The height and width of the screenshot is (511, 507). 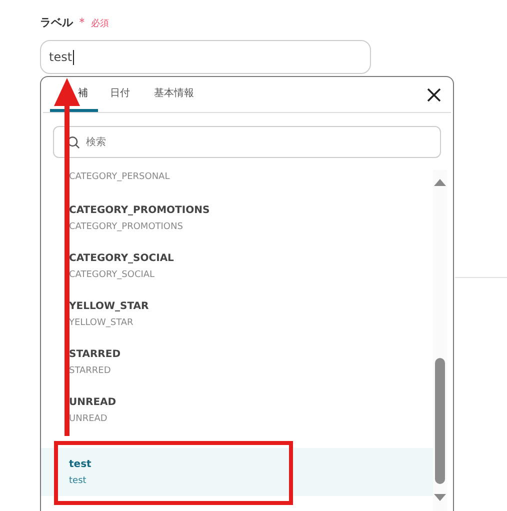 I want to click on scroll-down-icon, so click(x=440, y=498).